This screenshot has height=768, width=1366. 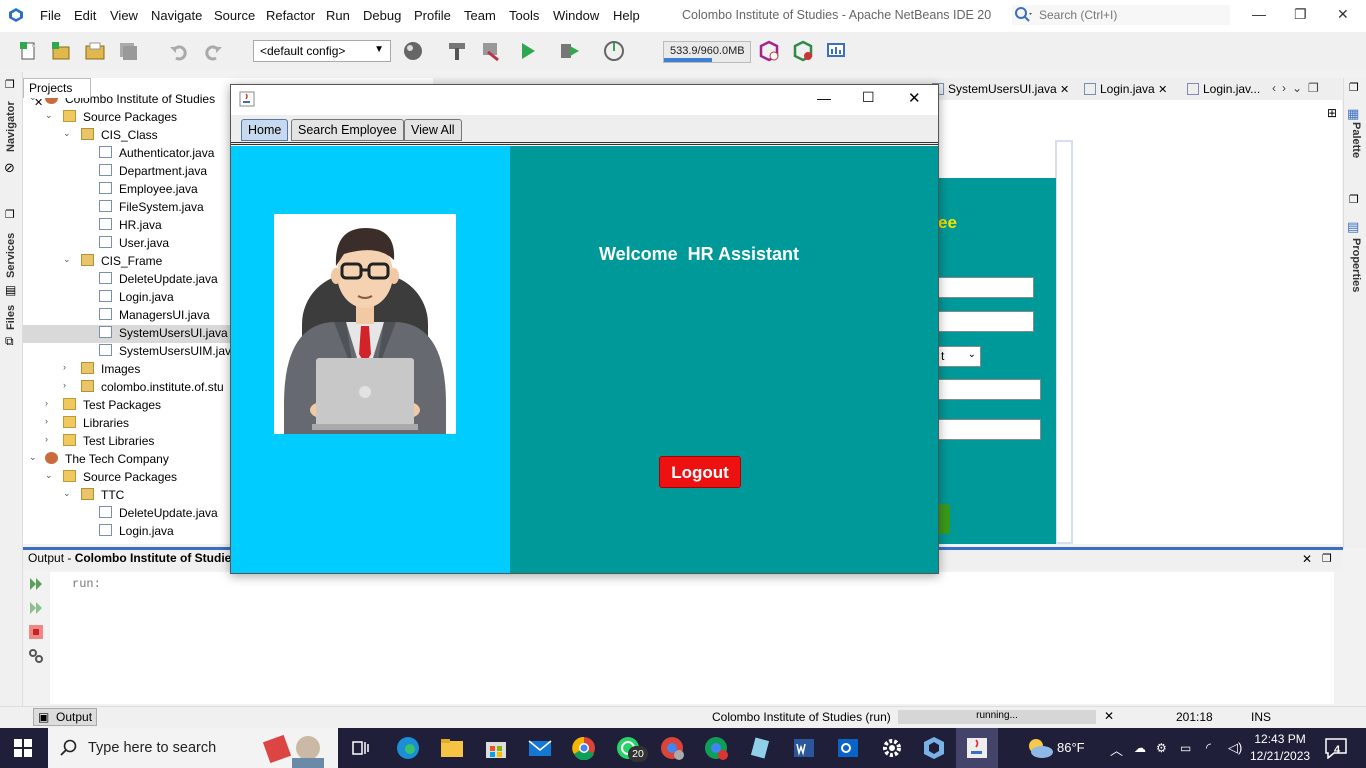 What do you see at coordinates (432, 15) in the screenshot?
I see `menu-profile: Profile` at bounding box center [432, 15].